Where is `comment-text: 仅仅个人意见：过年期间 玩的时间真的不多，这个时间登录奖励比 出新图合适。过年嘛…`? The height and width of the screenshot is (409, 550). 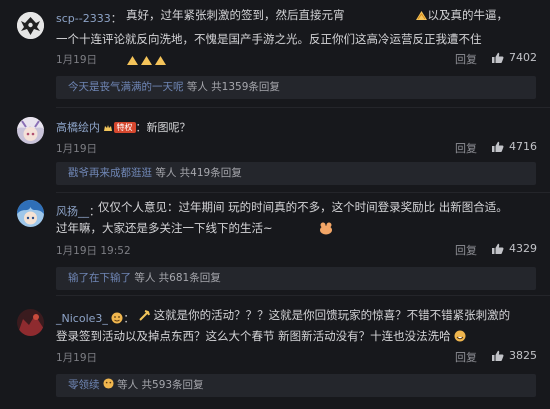
comment-text: 仅仅个人意见：过年期间 玩的时间真的不多，这个时间登录奖励比 出新图合适。过年嘛… is located at coordinates (287, 219).